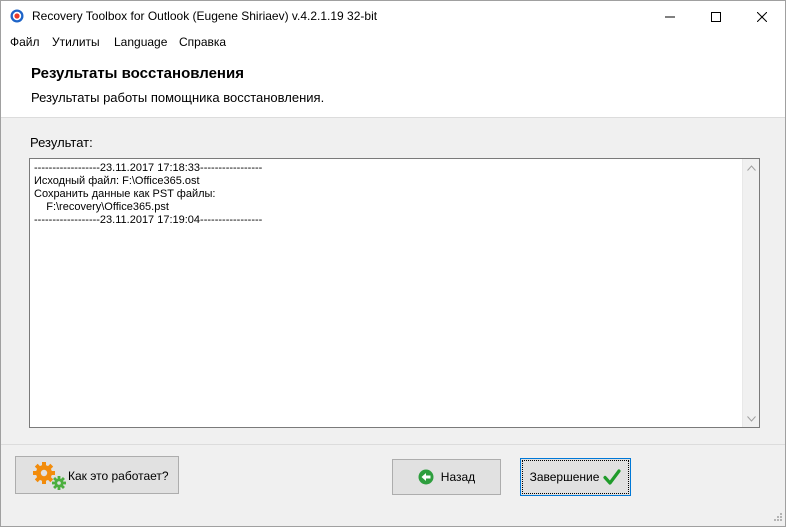 Image resolution: width=786 pixels, height=527 pixels. I want to click on how-it-works-label: Как это работает?, so click(118, 476).